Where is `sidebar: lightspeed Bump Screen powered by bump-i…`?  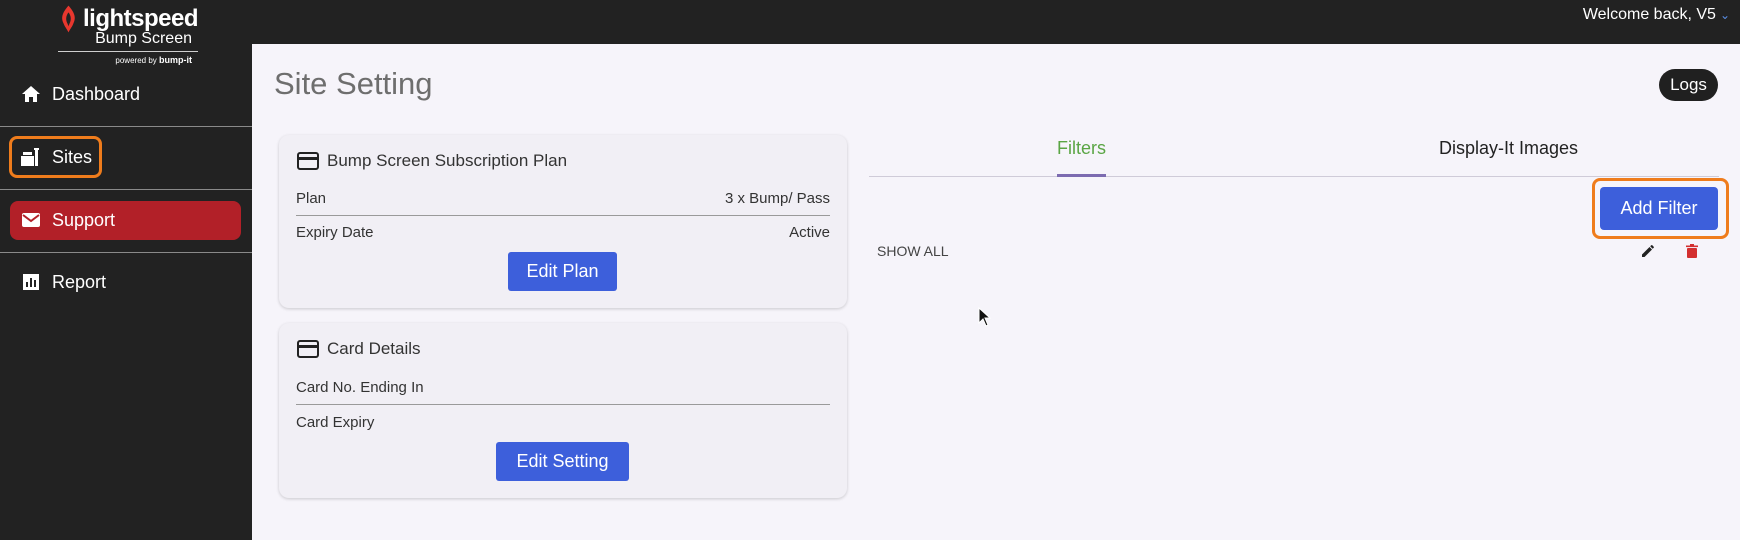
sidebar: lightspeed Bump Screen powered by bump-i… is located at coordinates (126, 270).